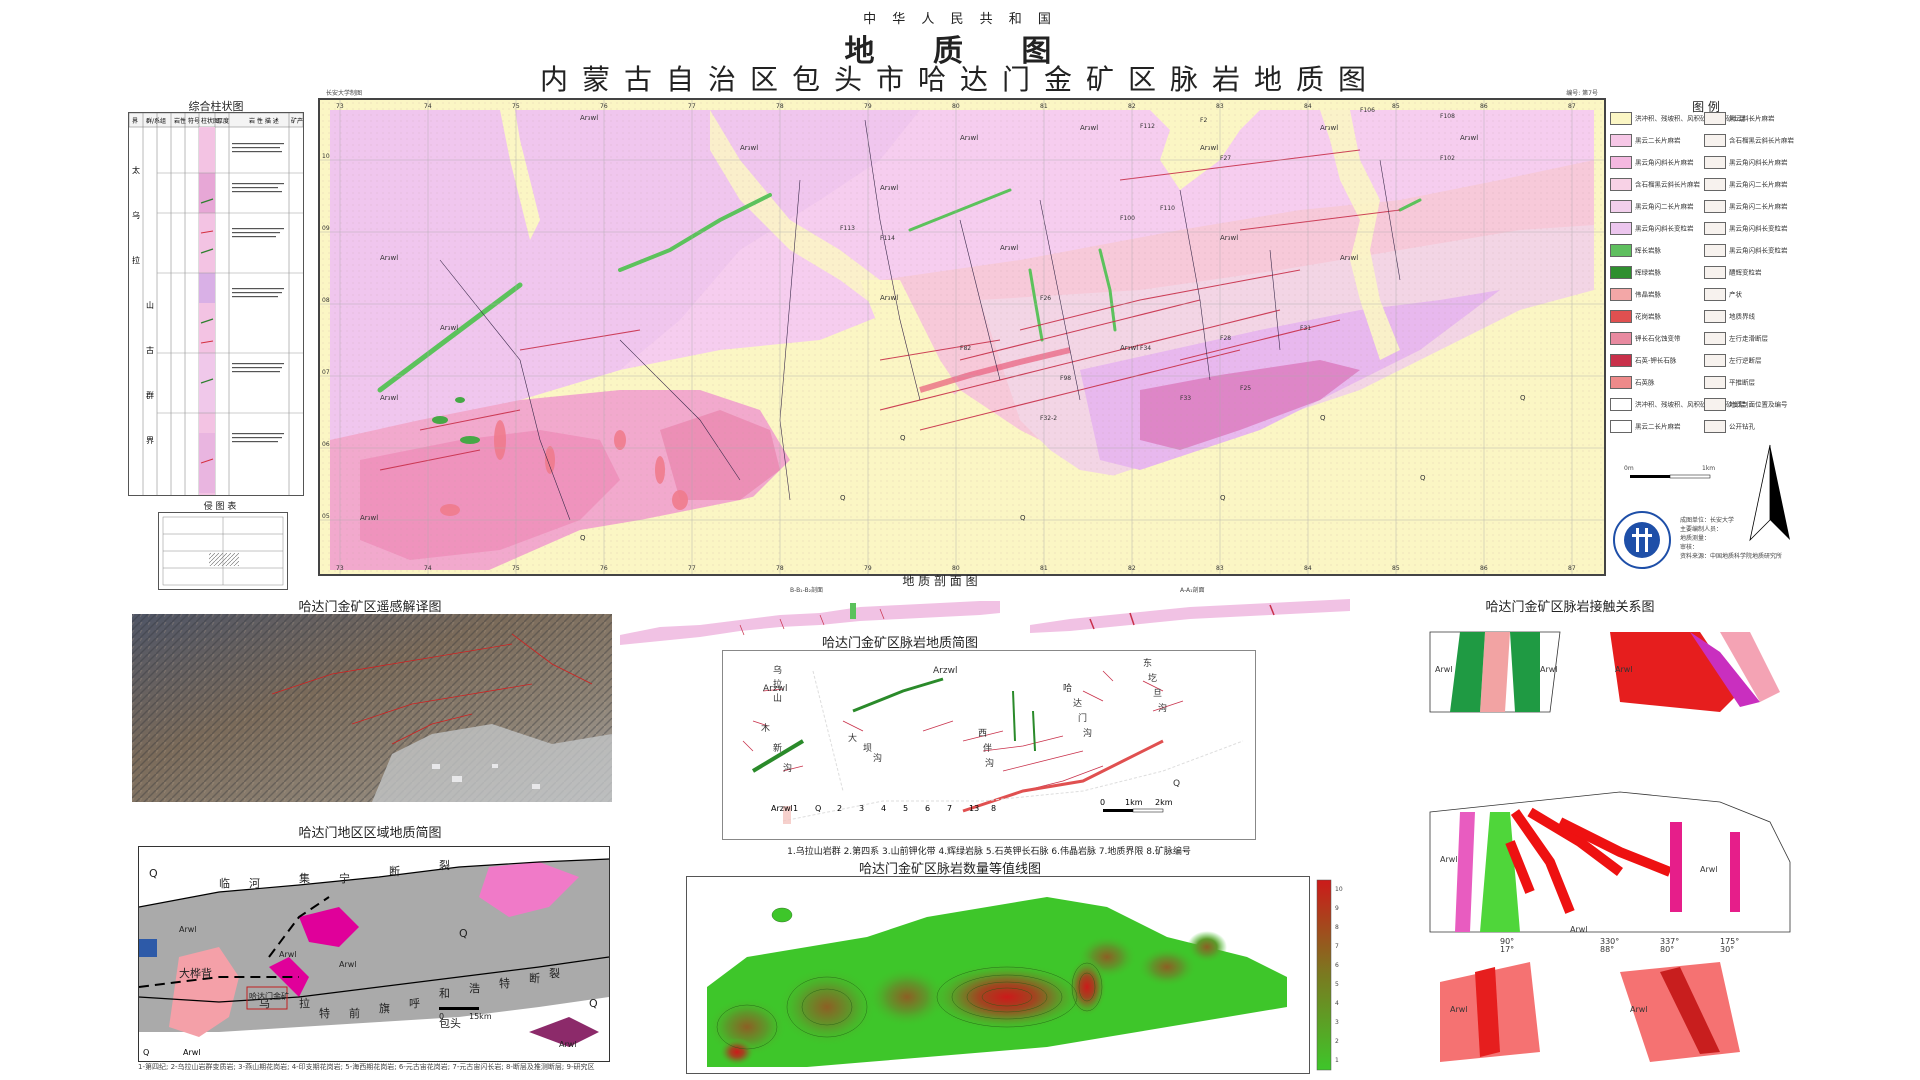  What do you see at coordinates (1648, 250) in the screenshot?
I see `legend-label: 辉长岩脉` at bounding box center [1648, 250].